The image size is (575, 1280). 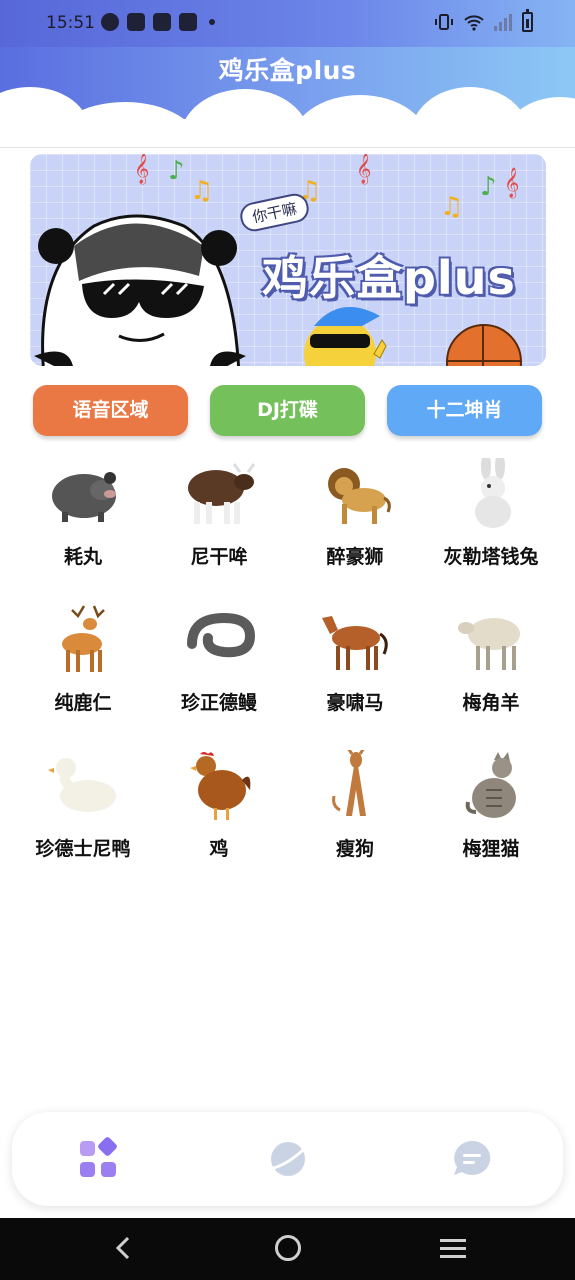 What do you see at coordinates (84, 497) in the screenshot?
I see `pig-image` at bounding box center [84, 497].